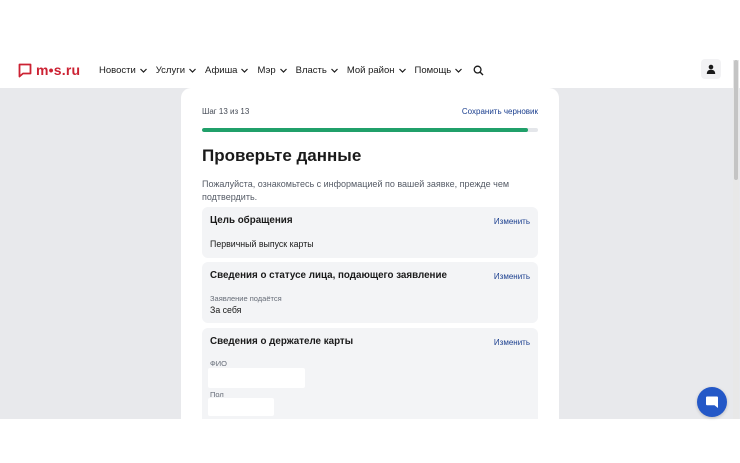 The image size is (740, 463). I want to click on chat-button, so click(712, 402).